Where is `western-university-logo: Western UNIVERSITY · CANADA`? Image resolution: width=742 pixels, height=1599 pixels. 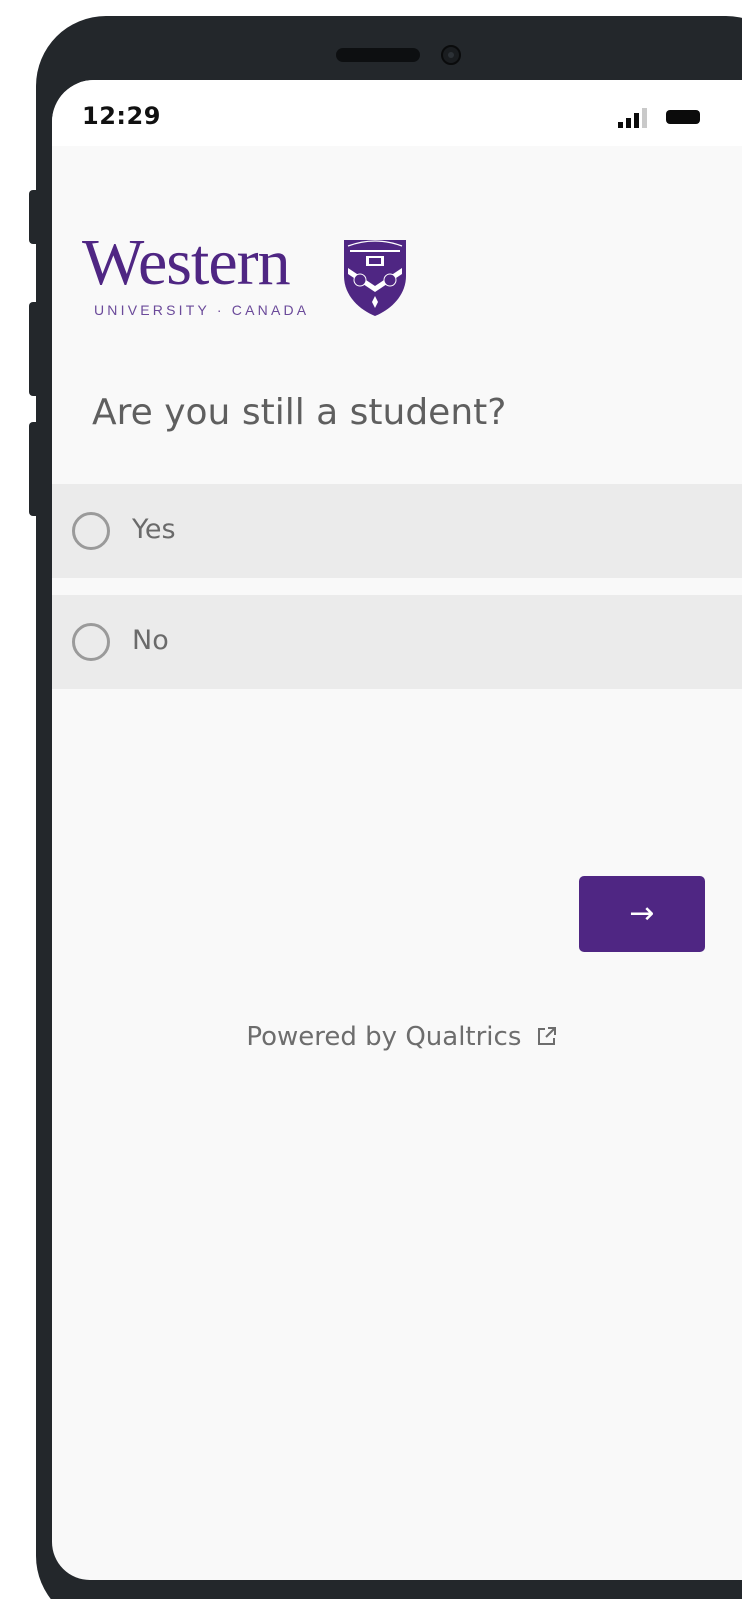
western-university-logo: Western UNIVERSITY · CANADA is located at coordinates (247, 278).